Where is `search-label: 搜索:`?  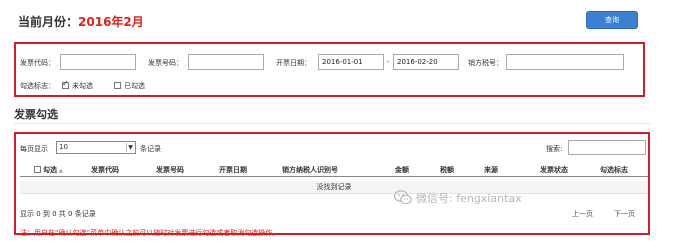 search-label: 搜索: is located at coordinates (554, 149).